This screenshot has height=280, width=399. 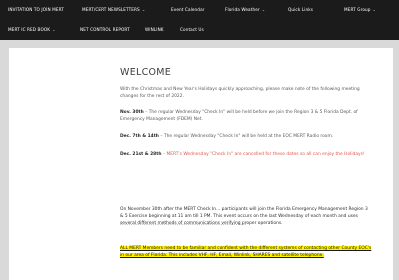 I want to click on nav-item-net-control-report: NET CONTROL REPORT, so click(x=105, y=30).